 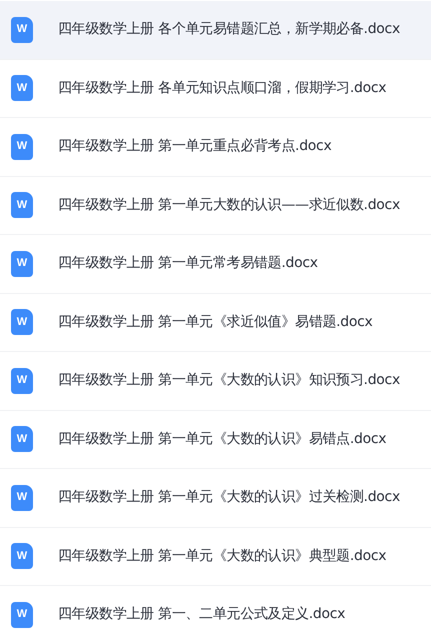 I want to click on file-name: 四年级数学上册 第一单元《大数的认识》知识预习.docx, so click(x=229, y=380).